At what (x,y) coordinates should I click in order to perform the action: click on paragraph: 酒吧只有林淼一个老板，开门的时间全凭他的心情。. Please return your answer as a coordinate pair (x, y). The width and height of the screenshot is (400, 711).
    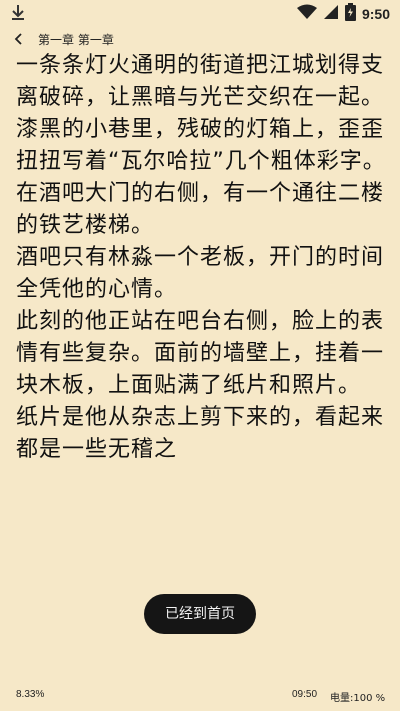
    Looking at the image, I should click on (200, 273).